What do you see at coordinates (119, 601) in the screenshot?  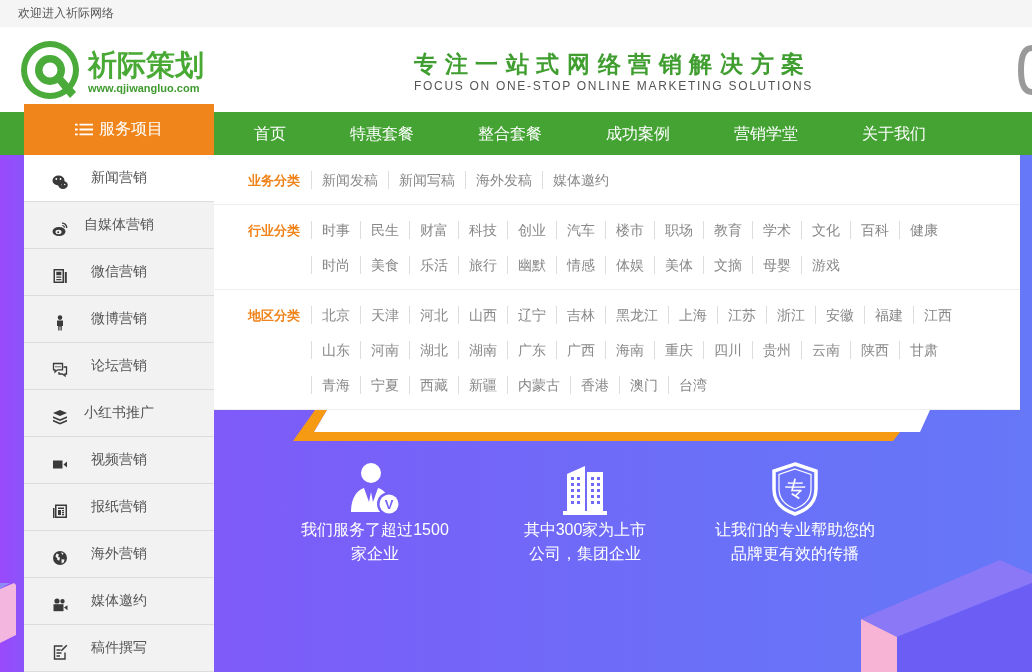 I see `sidebar-item: 媒体邀约` at bounding box center [119, 601].